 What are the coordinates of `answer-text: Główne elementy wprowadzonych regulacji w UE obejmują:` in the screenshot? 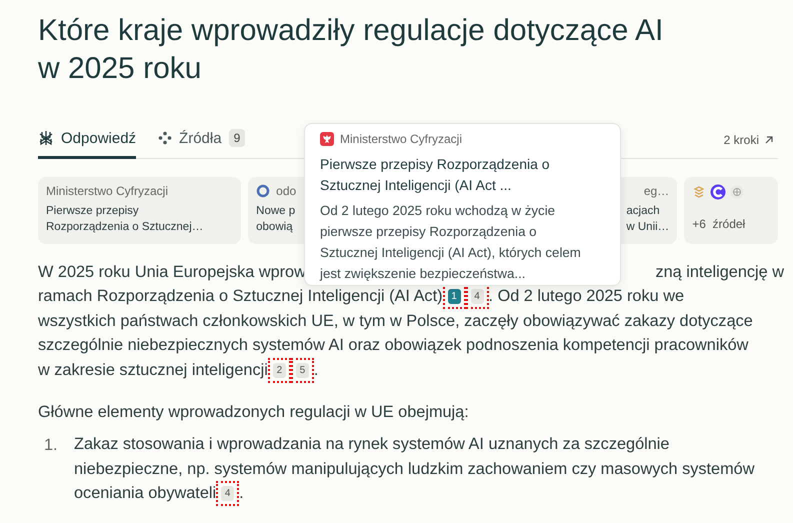 It's located at (254, 412).